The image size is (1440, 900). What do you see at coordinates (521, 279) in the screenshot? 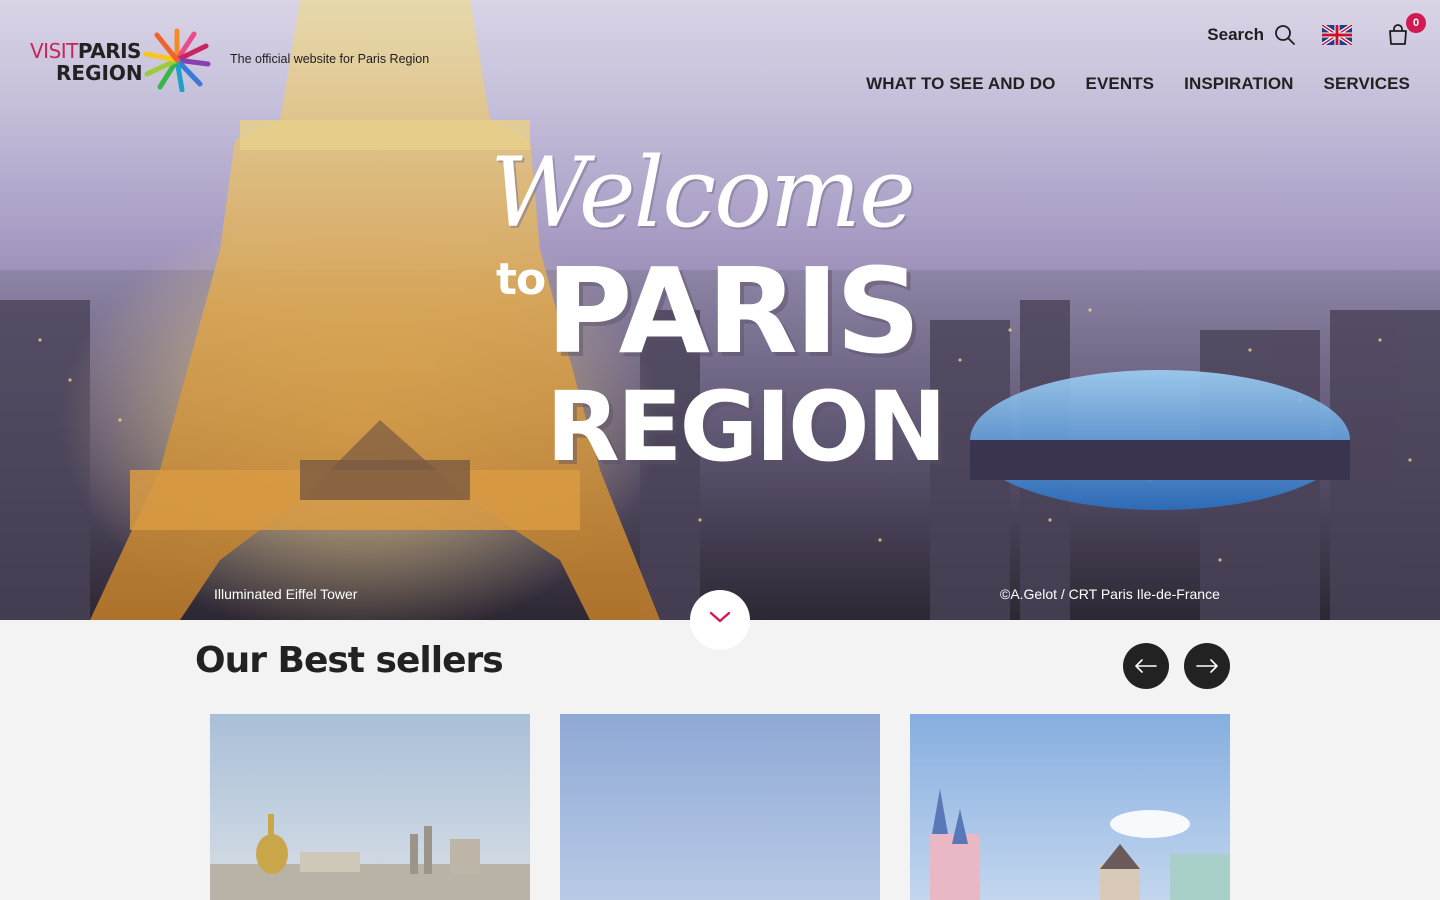
I see `hero-title-to: to` at bounding box center [521, 279].